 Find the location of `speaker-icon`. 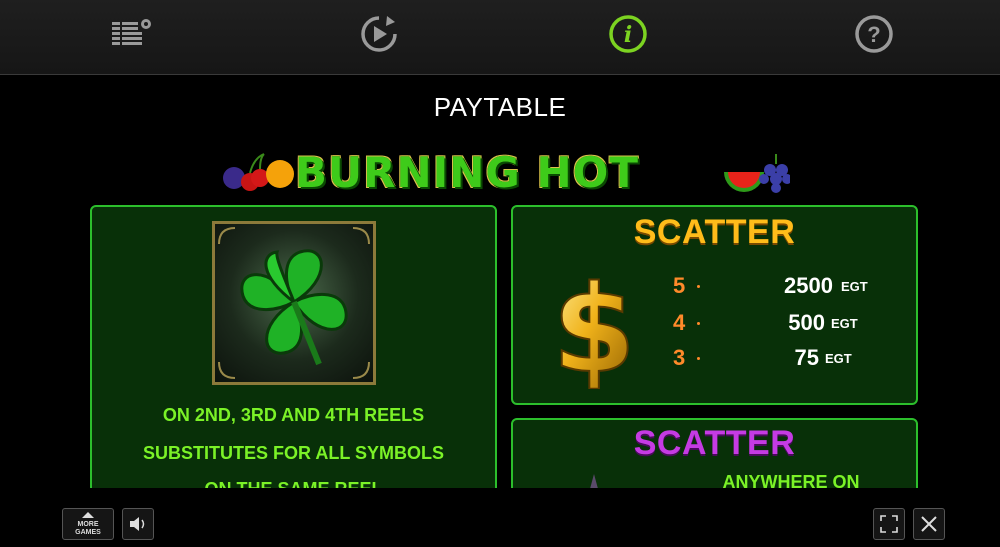

speaker-icon is located at coordinates (137, 524).